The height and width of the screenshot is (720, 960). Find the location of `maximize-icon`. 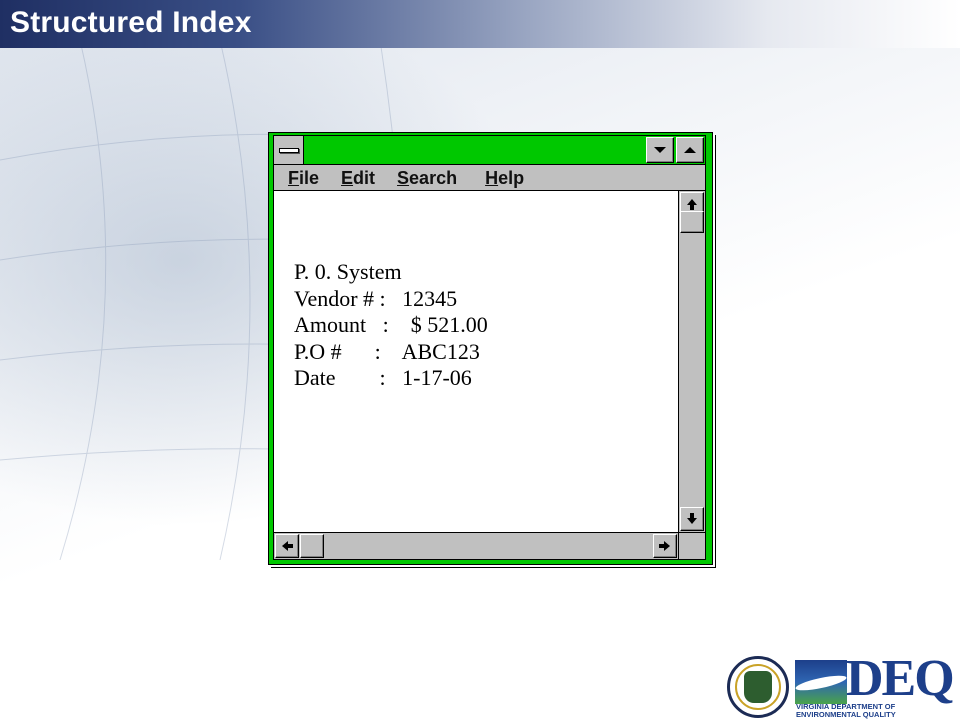

maximize-icon is located at coordinates (690, 150).